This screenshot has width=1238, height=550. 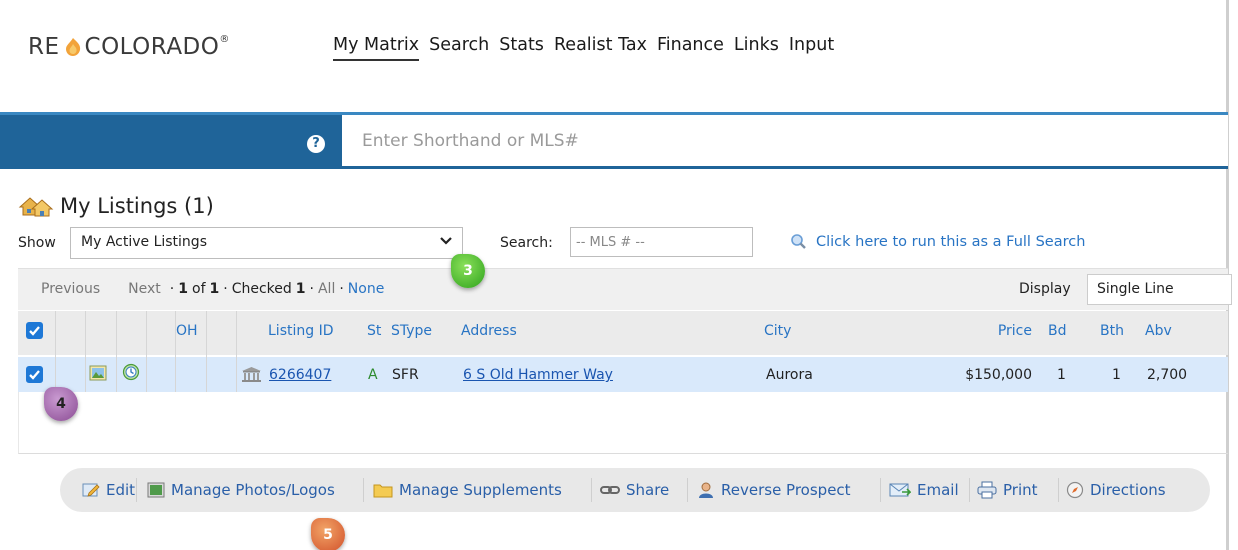 I want to click on shorthand-input, so click(x=785, y=140).